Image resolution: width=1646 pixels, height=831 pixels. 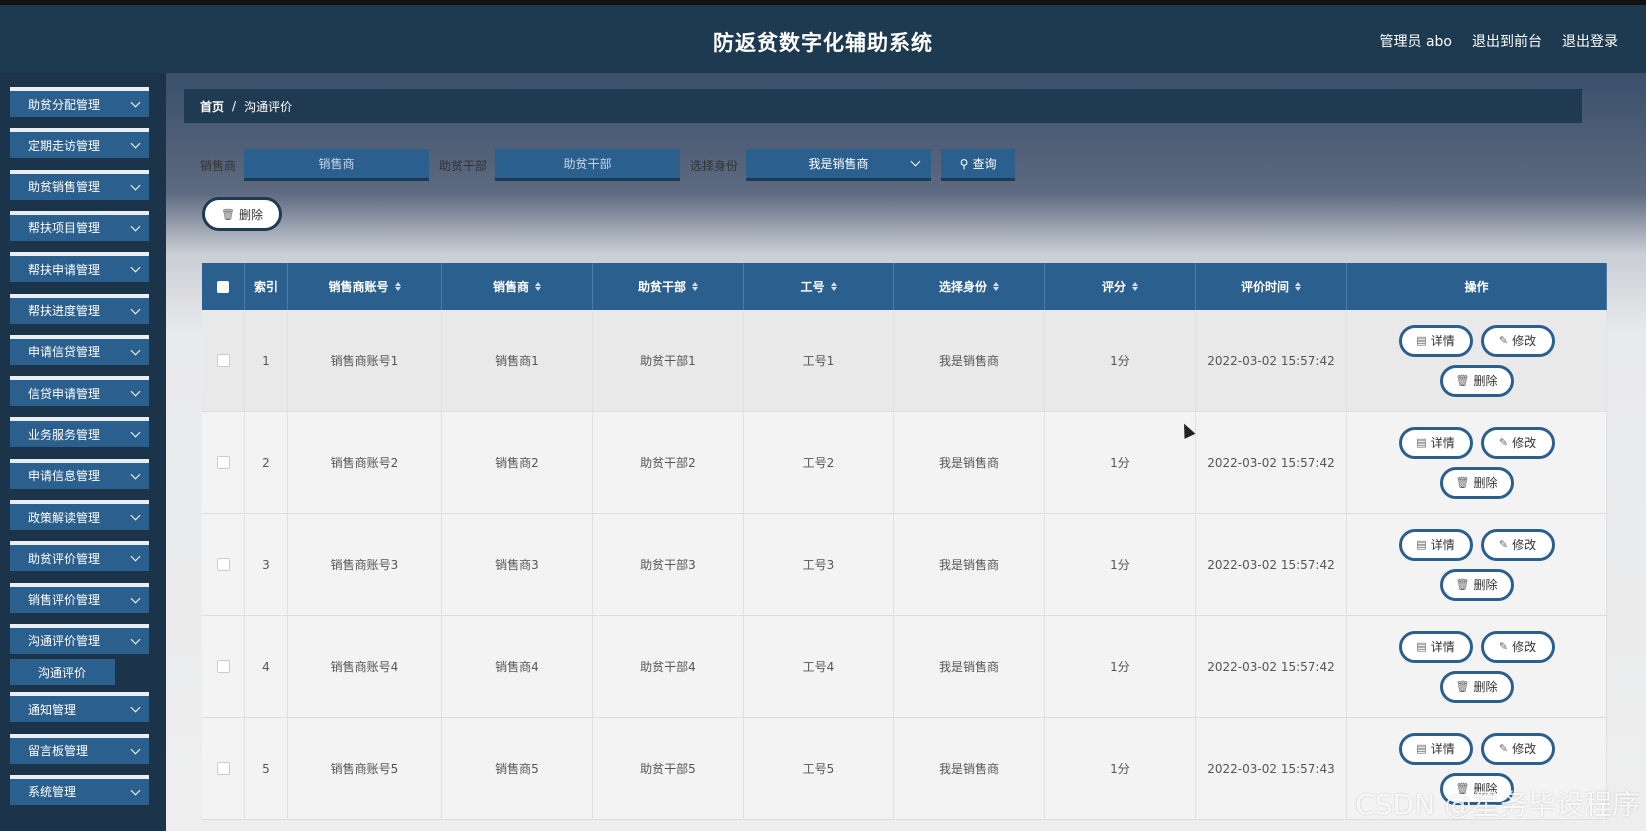 I want to click on breadcrumb-current: 沟通评价, so click(x=268, y=106).